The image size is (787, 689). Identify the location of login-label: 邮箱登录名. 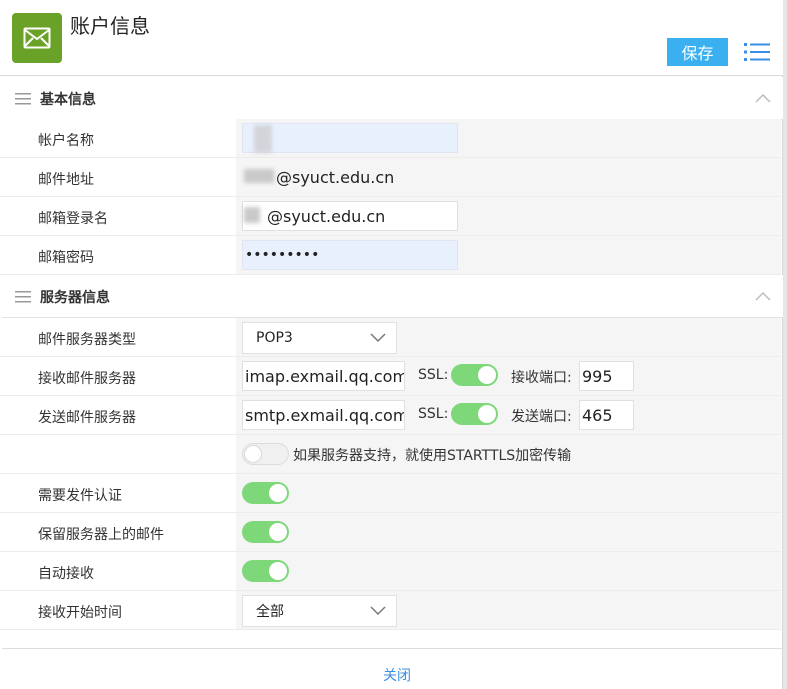
(73, 219).